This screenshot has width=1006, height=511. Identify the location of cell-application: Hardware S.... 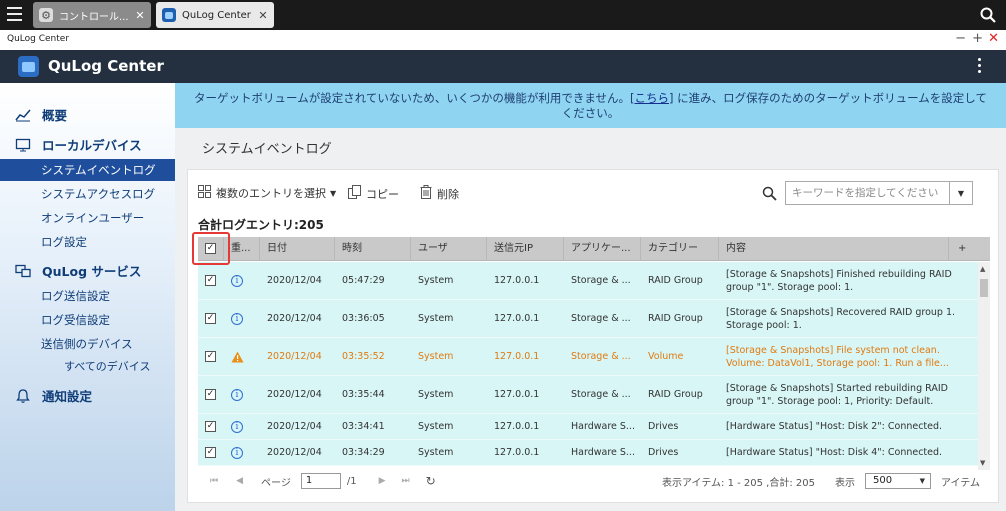
(603, 452).